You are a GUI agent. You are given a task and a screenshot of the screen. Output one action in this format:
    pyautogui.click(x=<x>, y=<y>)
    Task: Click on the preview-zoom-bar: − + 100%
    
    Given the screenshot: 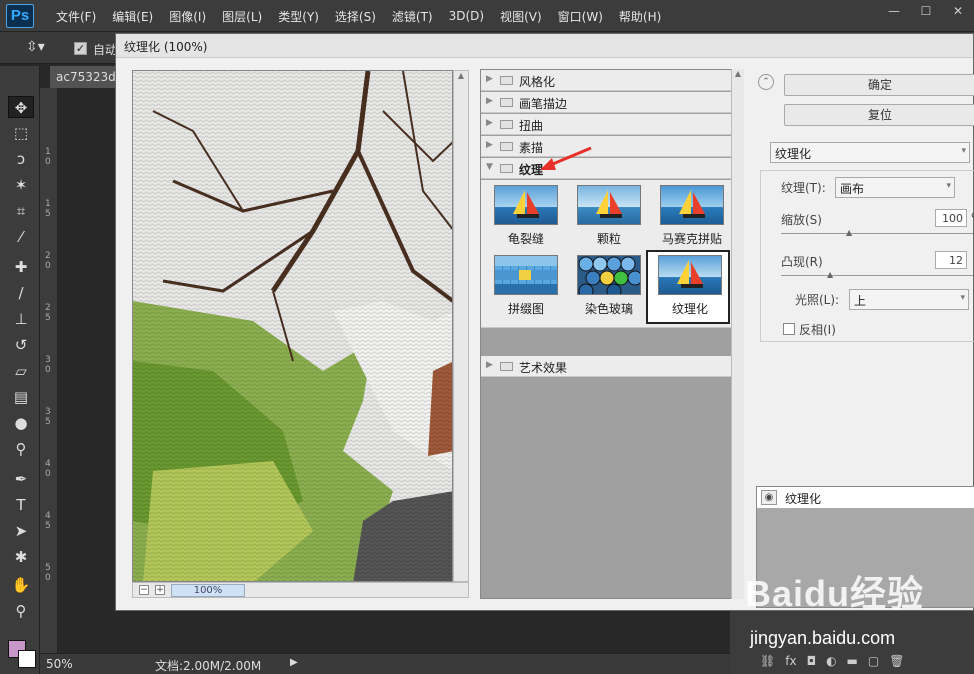 What is the action you would take?
    pyautogui.click(x=300, y=590)
    